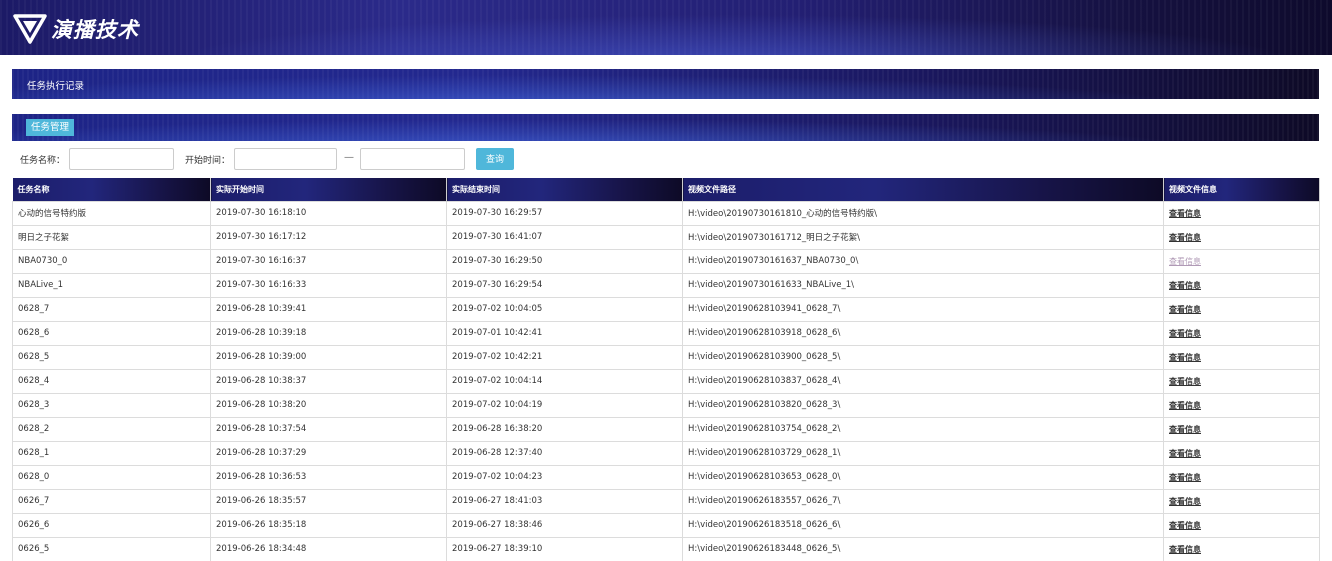 The image size is (1332, 561). What do you see at coordinates (111, 477) in the screenshot?
I see `cell-name: 0628_0` at bounding box center [111, 477].